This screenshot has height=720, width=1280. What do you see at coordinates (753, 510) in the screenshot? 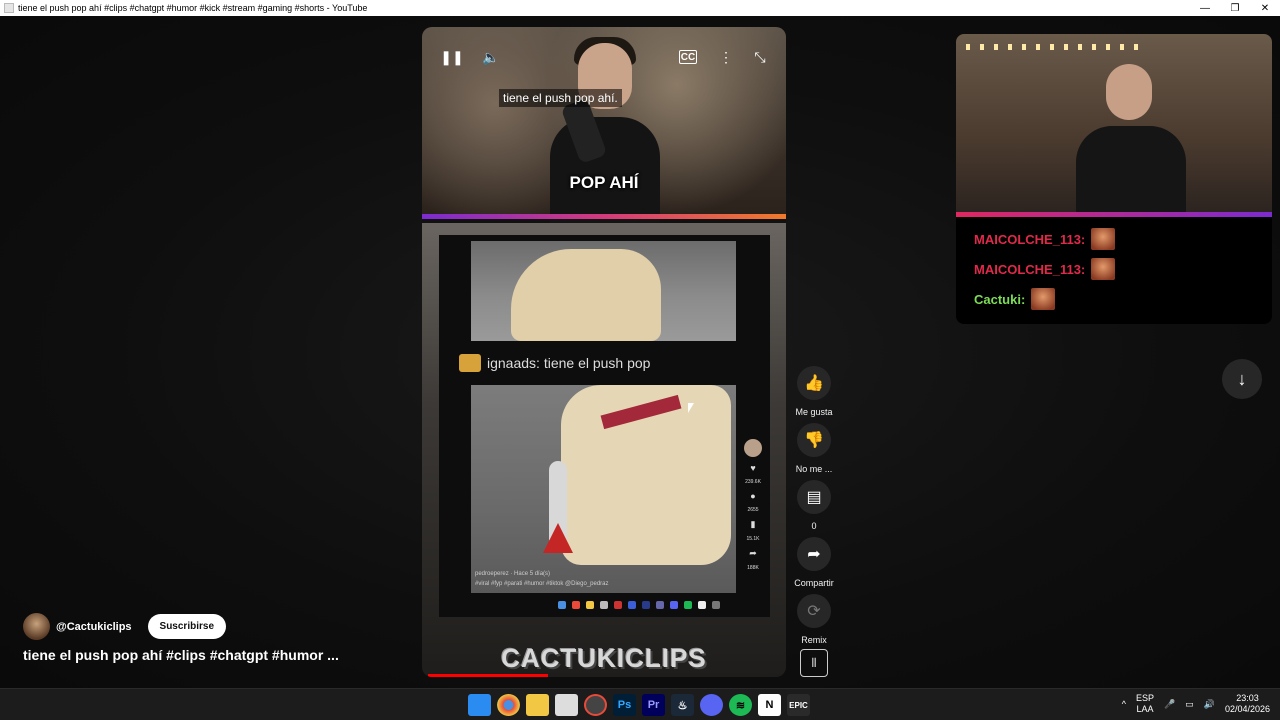
I see `tiktok-comments: 2655` at bounding box center [753, 510].